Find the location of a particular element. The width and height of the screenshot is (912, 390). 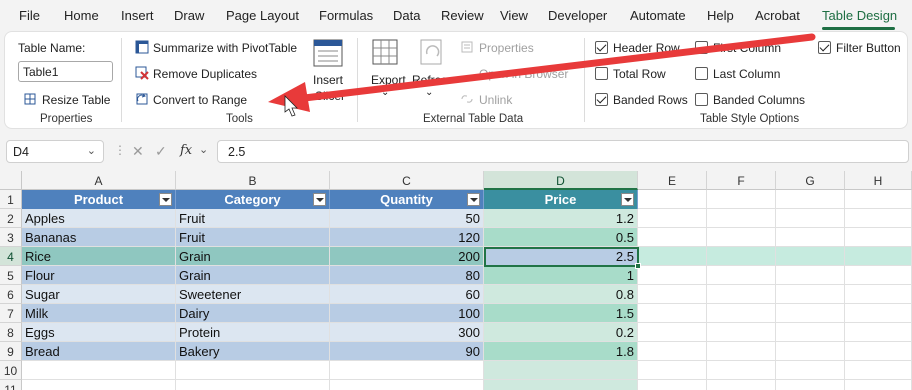

tab-automate: Automate is located at coordinates (658, 15).